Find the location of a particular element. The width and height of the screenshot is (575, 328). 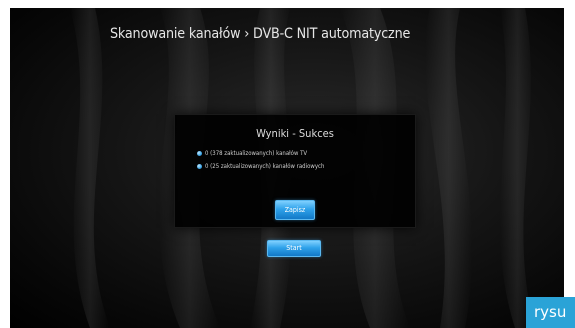

save-button: Zapisz is located at coordinates (295, 210).